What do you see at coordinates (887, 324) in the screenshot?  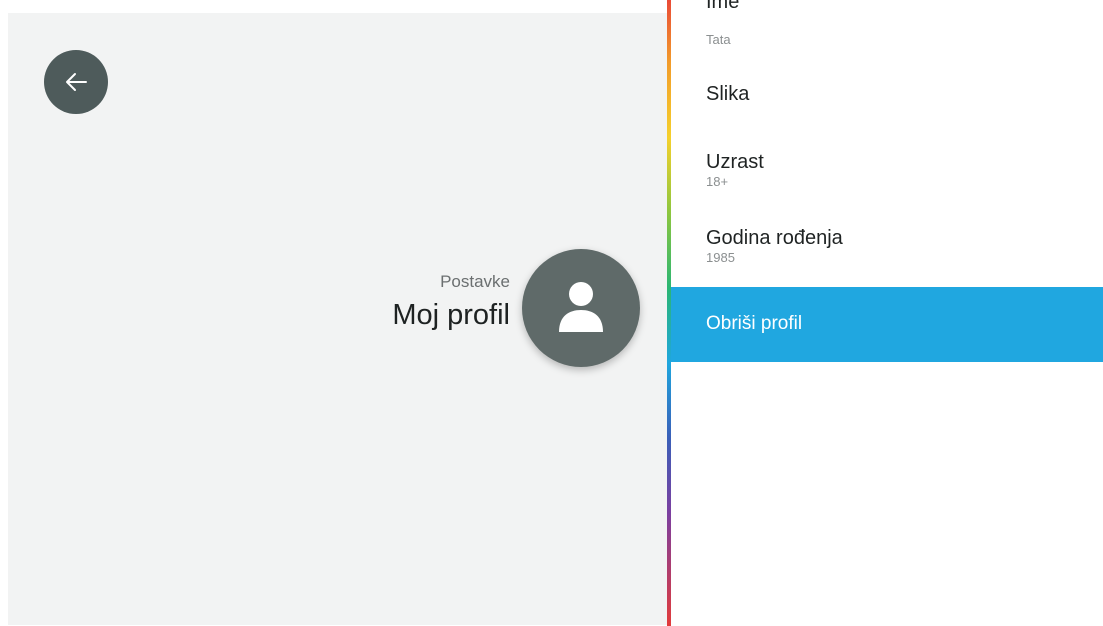 I see `menu-item-obrisi-profil: Obriši profil` at bounding box center [887, 324].